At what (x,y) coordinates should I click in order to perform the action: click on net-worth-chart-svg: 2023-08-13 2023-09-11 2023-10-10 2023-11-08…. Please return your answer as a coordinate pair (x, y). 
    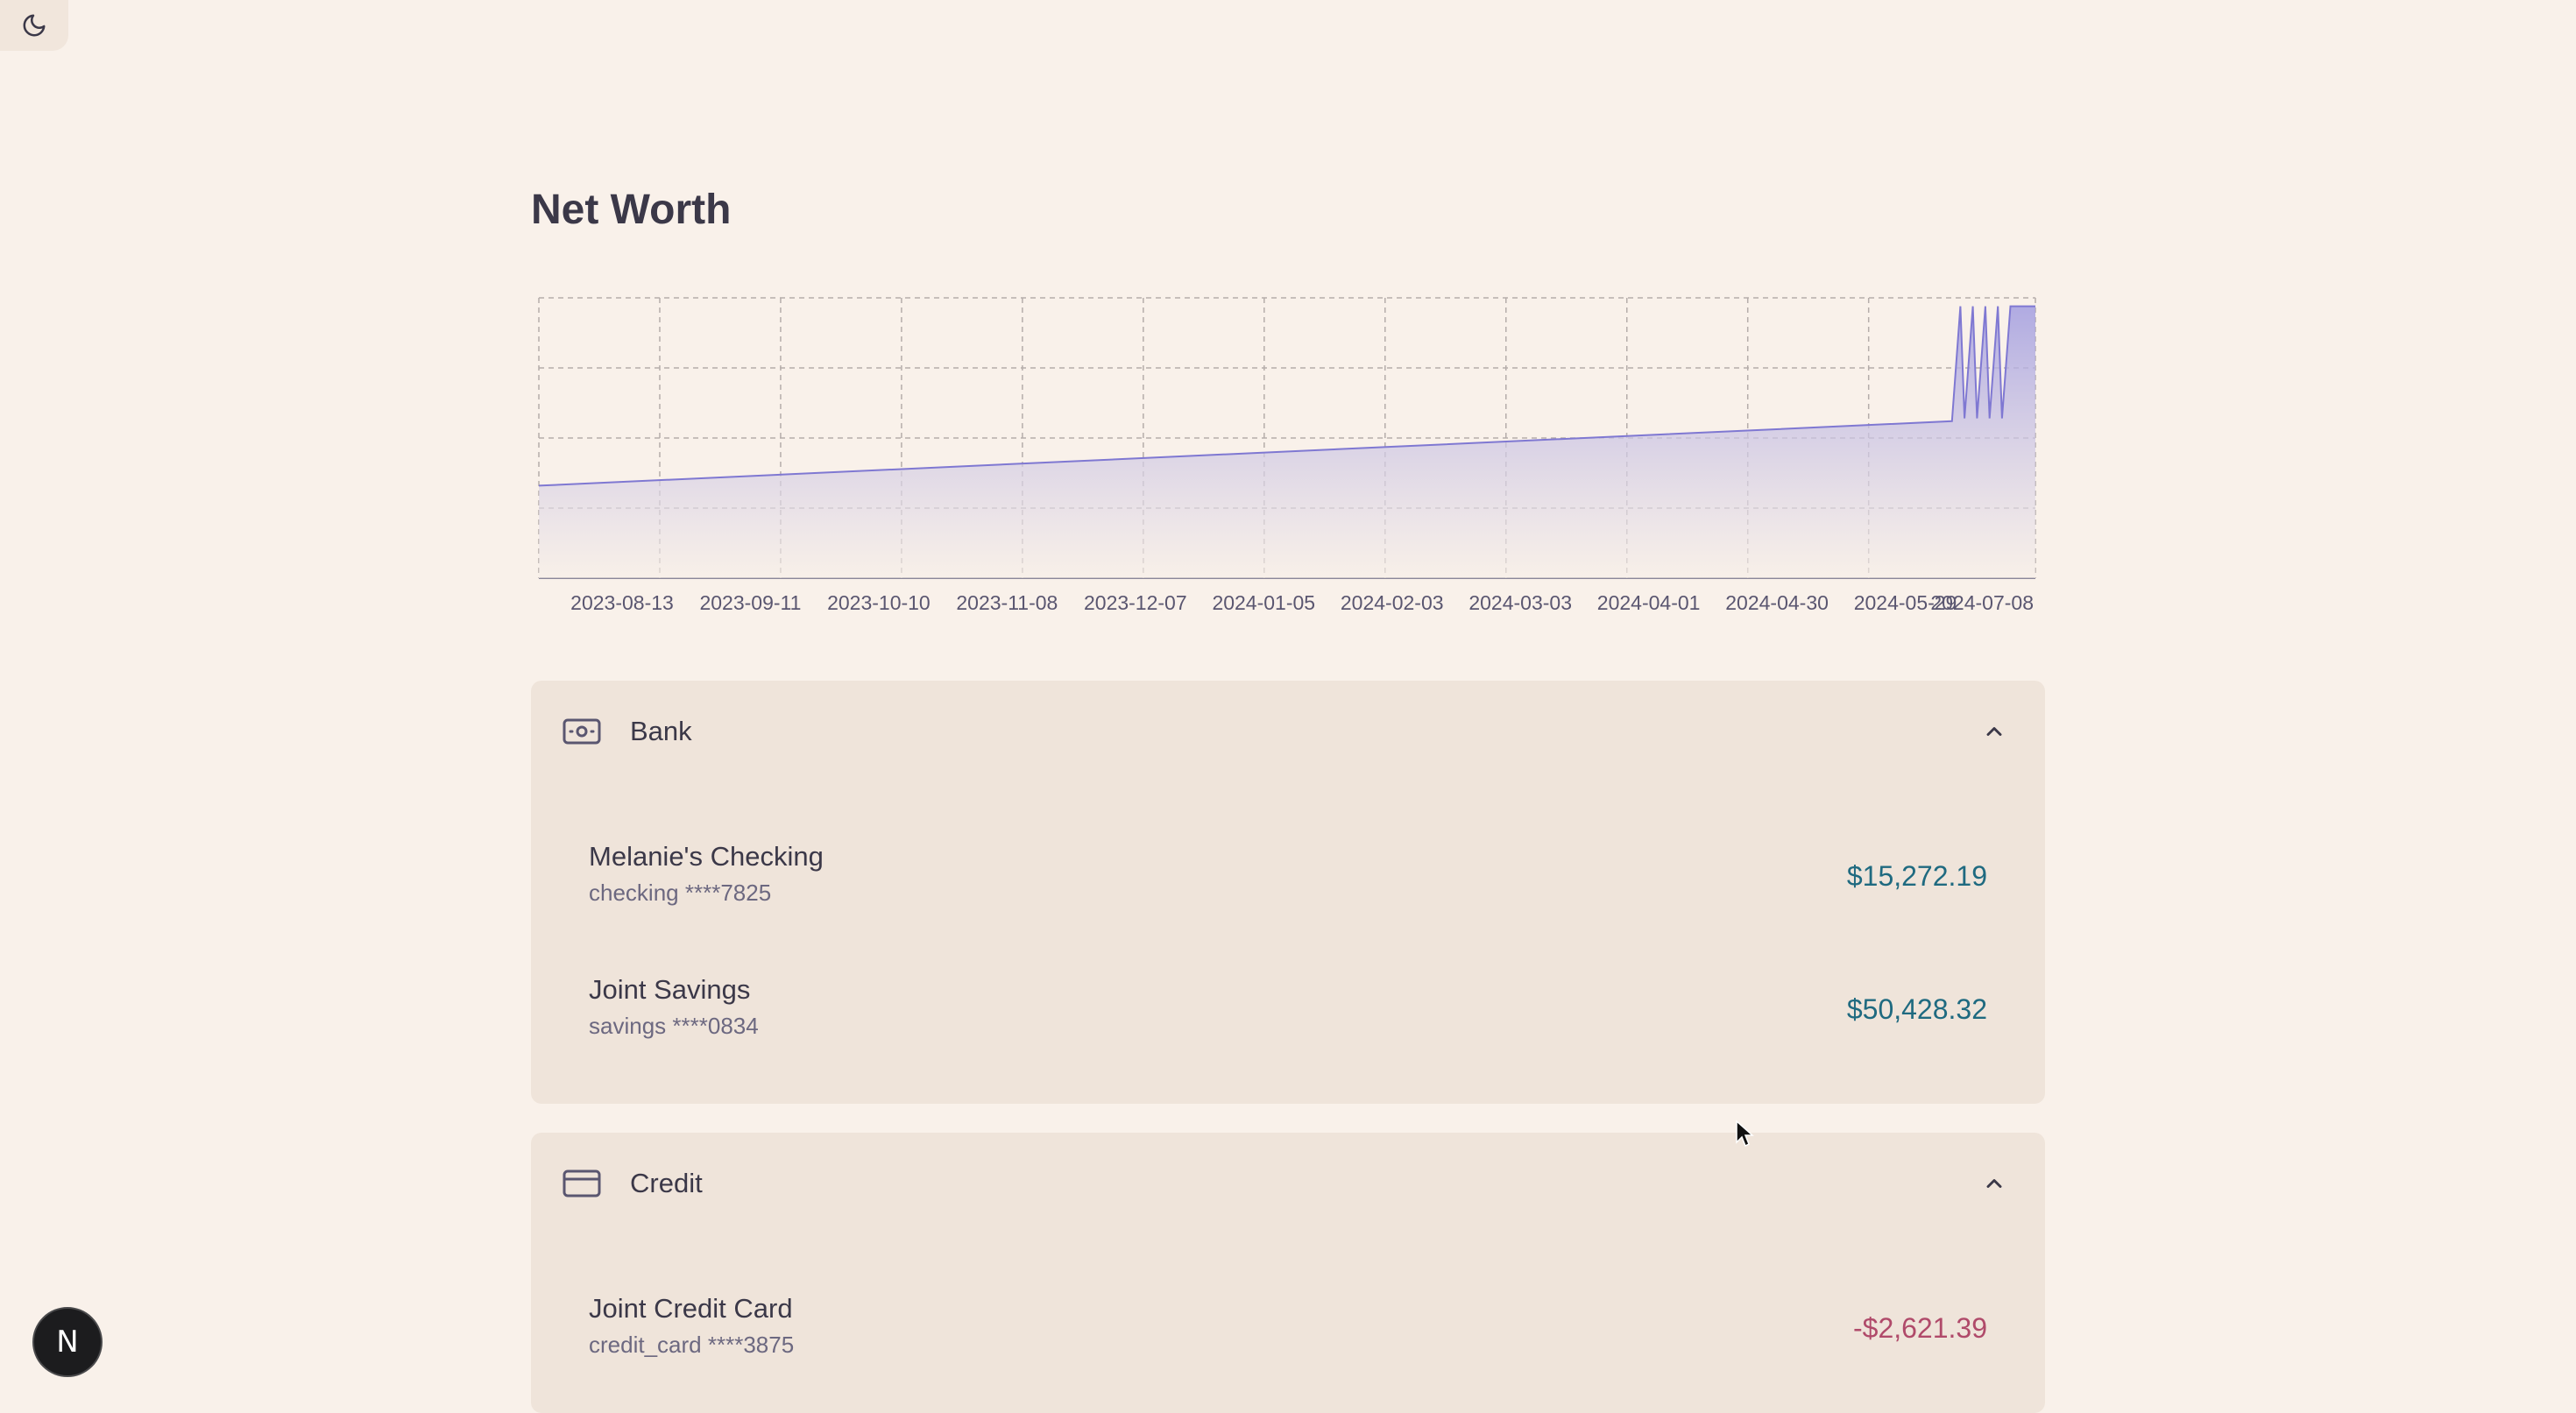
    Looking at the image, I should click on (1287, 455).